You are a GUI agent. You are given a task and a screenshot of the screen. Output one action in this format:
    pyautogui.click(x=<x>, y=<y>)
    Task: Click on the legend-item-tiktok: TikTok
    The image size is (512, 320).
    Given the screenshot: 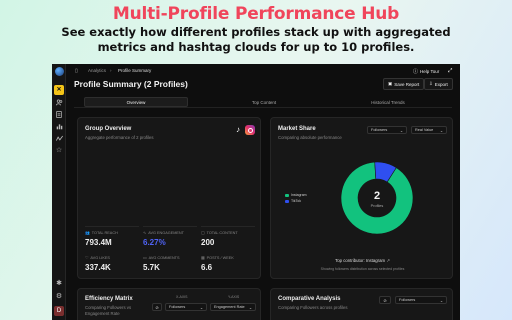 What is the action you would take?
    pyautogui.click(x=293, y=201)
    